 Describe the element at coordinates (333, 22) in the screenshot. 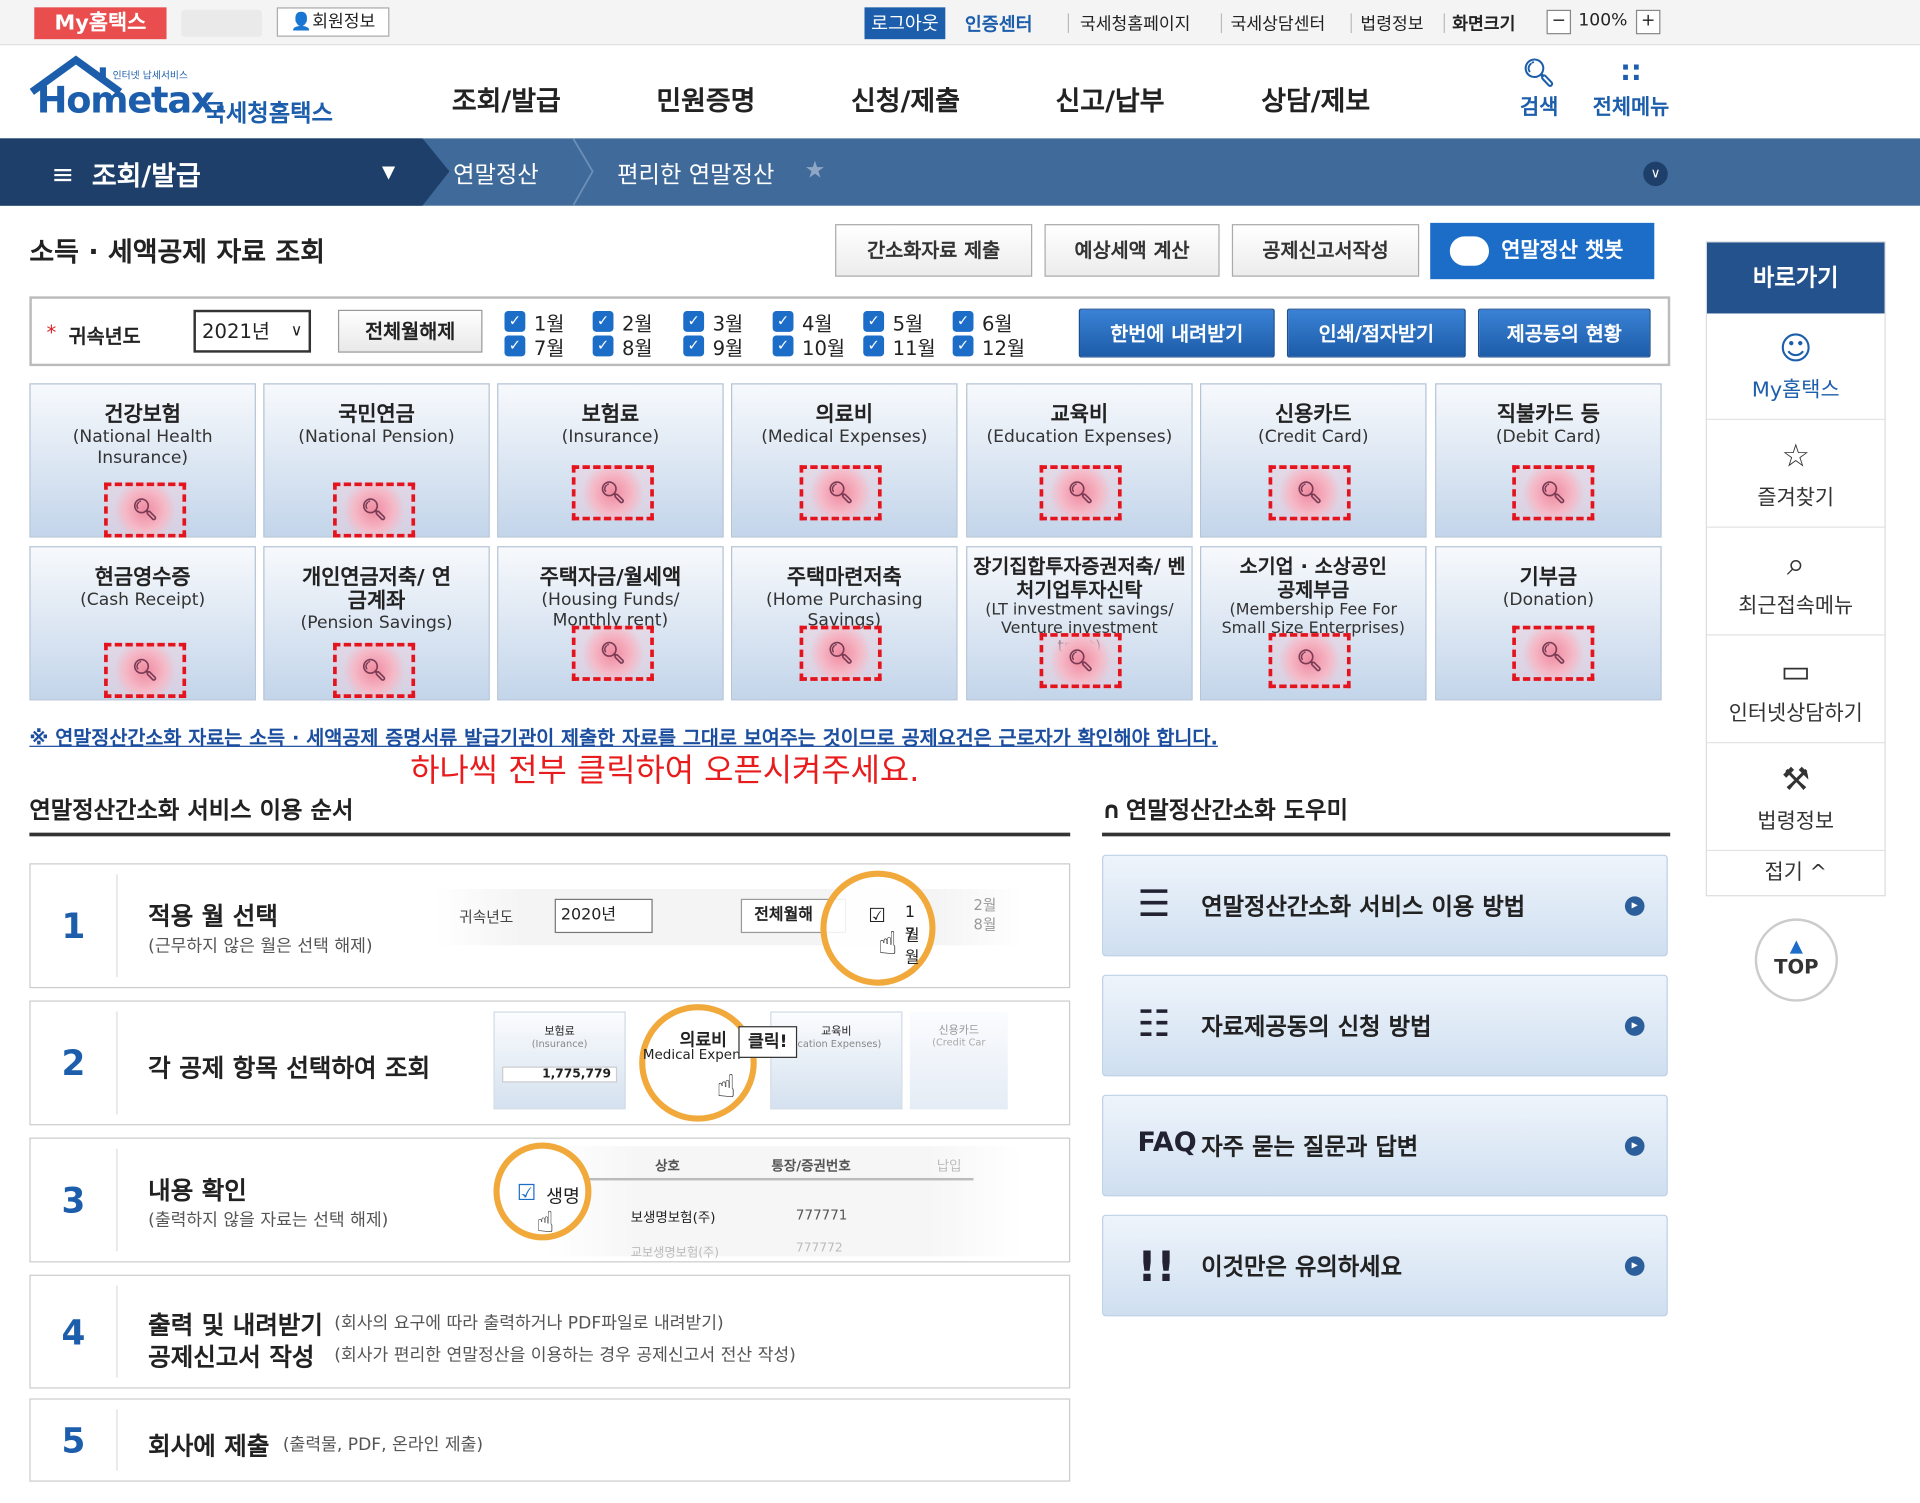

I see `member-info-button: 👤회원정보` at that location.